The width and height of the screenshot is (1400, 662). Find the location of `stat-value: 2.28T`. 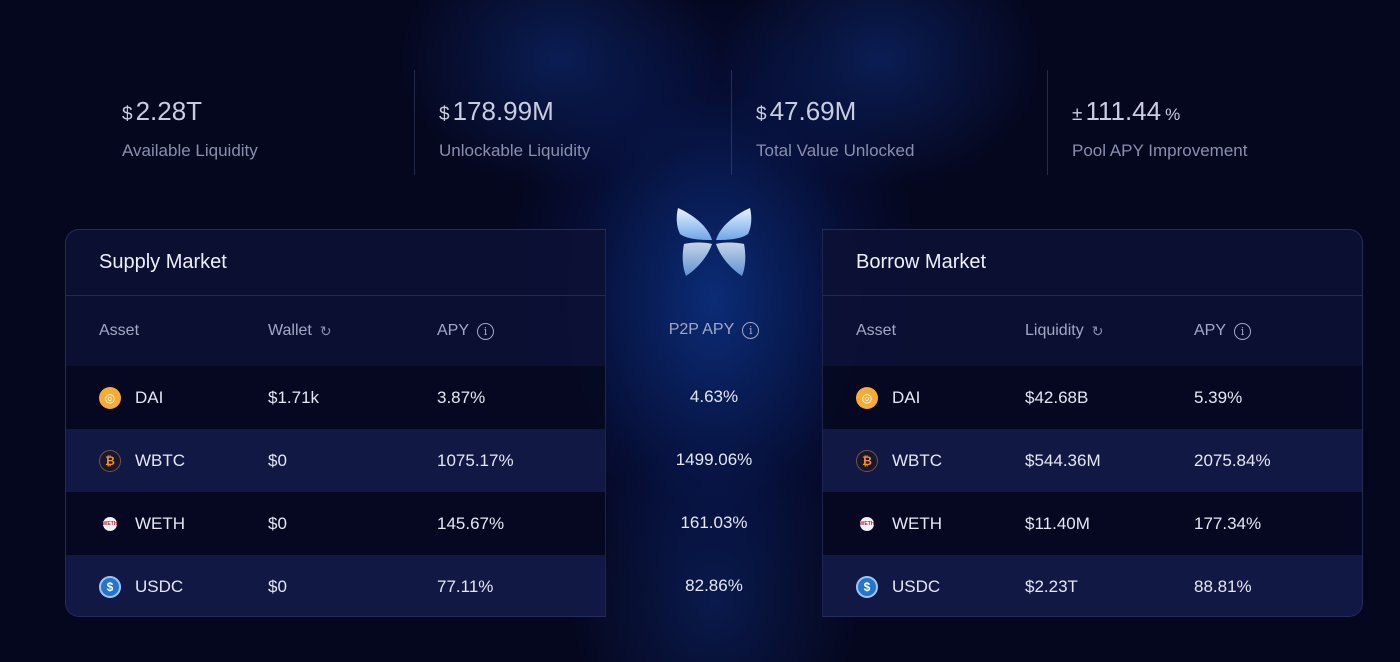

stat-value: 2.28T is located at coordinates (169, 111).